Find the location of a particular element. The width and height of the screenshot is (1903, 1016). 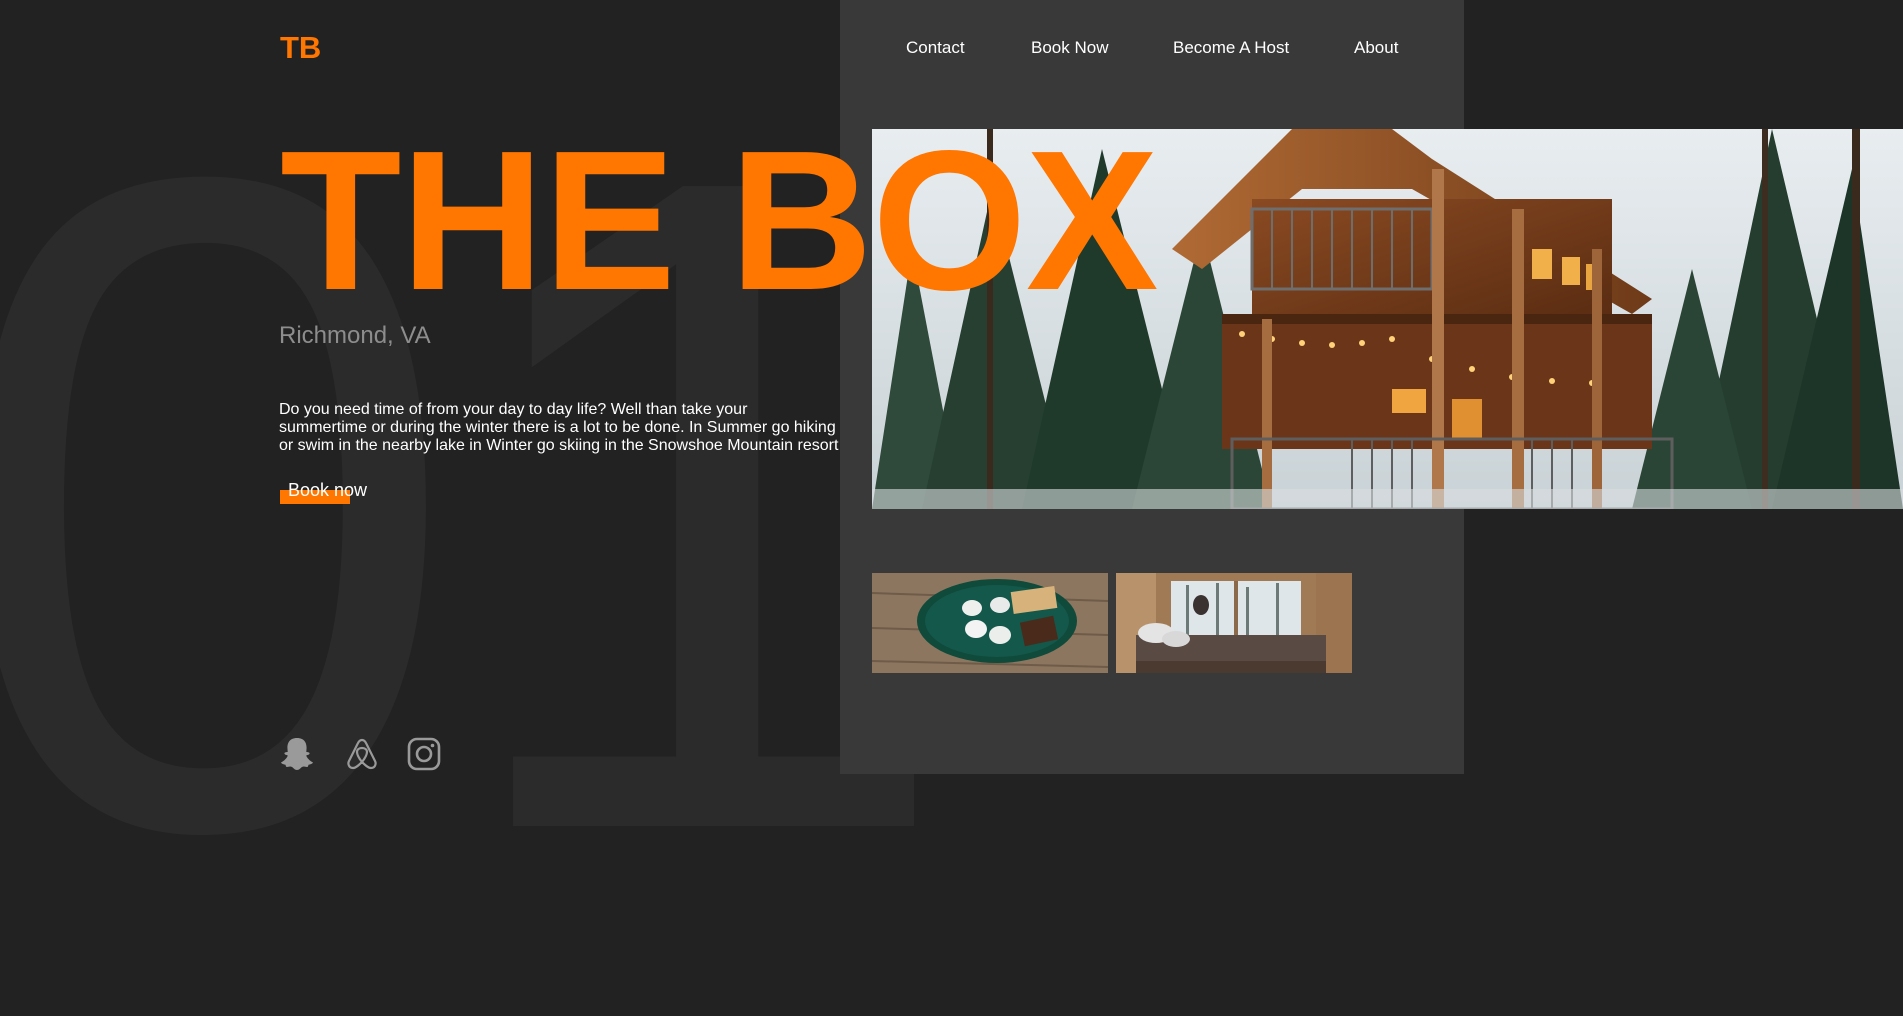

nav-about: About is located at coordinates (1376, 48).